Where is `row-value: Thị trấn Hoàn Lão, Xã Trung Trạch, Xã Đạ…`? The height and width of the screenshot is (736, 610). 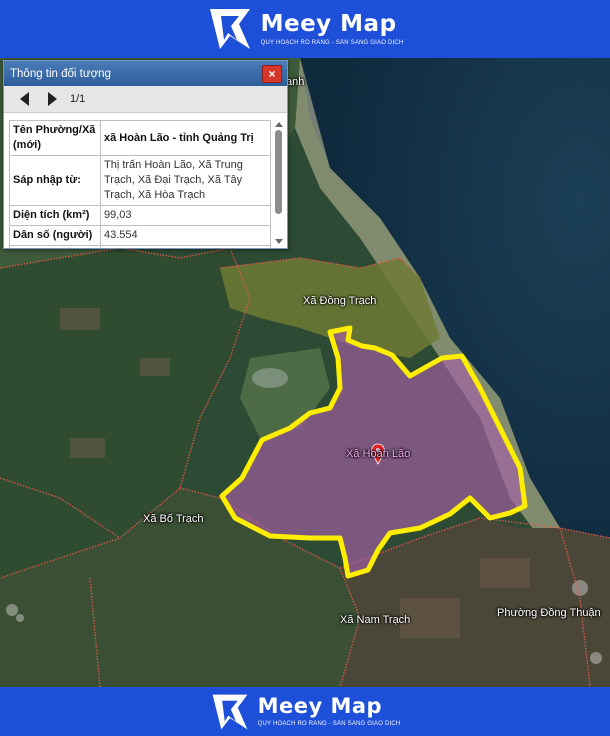
row-value: Thị trấn Hoàn Lão, Xã Trung Trạch, Xã Đạ… is located at coordinates (185, 180).